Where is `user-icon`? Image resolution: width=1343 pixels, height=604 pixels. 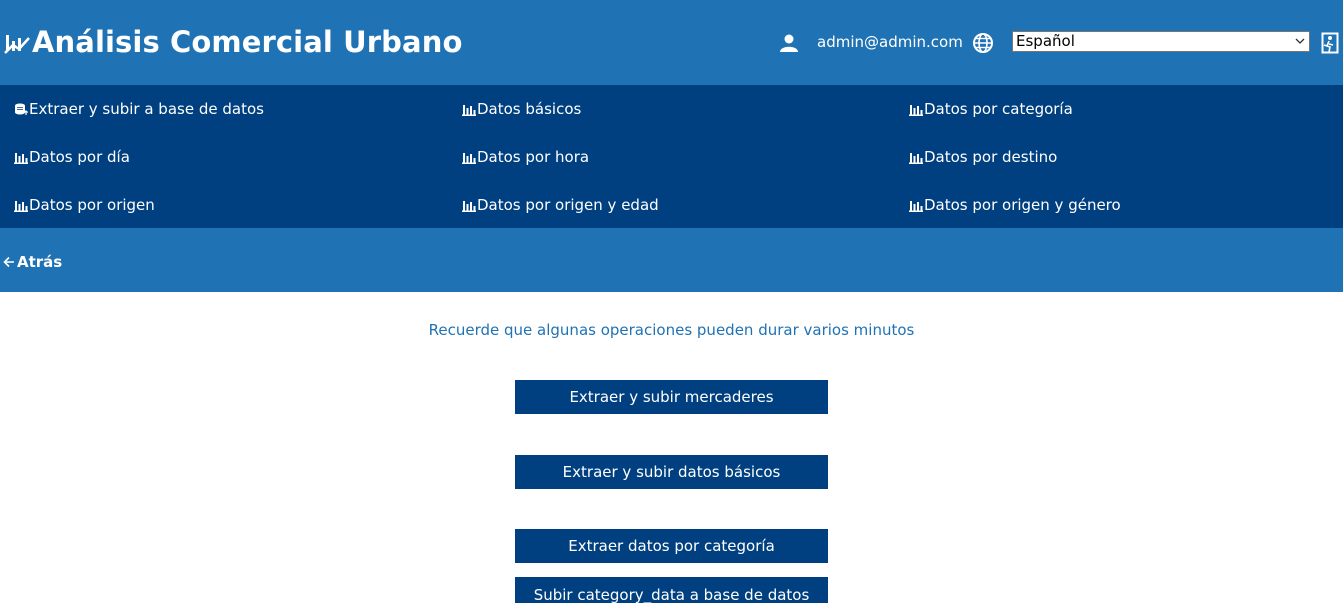
user-icon is located at coordinates (789, 43).